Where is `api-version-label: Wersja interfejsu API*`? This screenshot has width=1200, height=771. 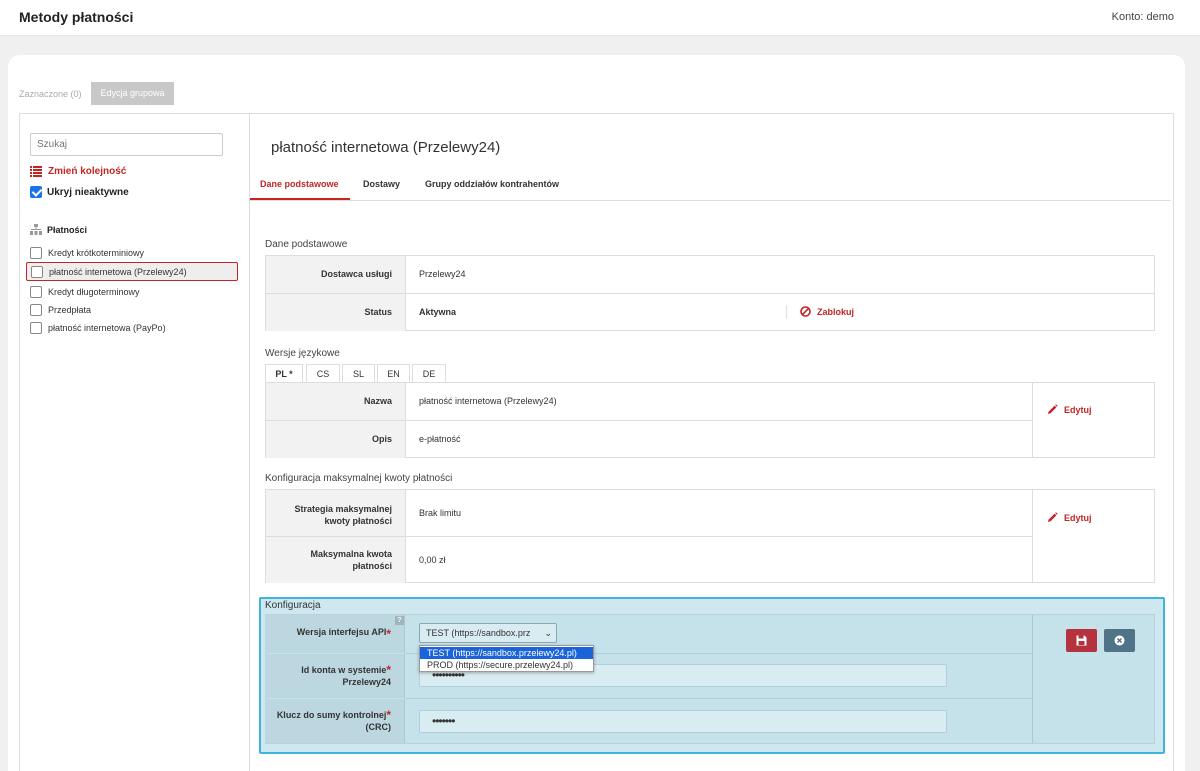
api-version-label: Wersja interfejsu API* is located at coordinates (335, 634).